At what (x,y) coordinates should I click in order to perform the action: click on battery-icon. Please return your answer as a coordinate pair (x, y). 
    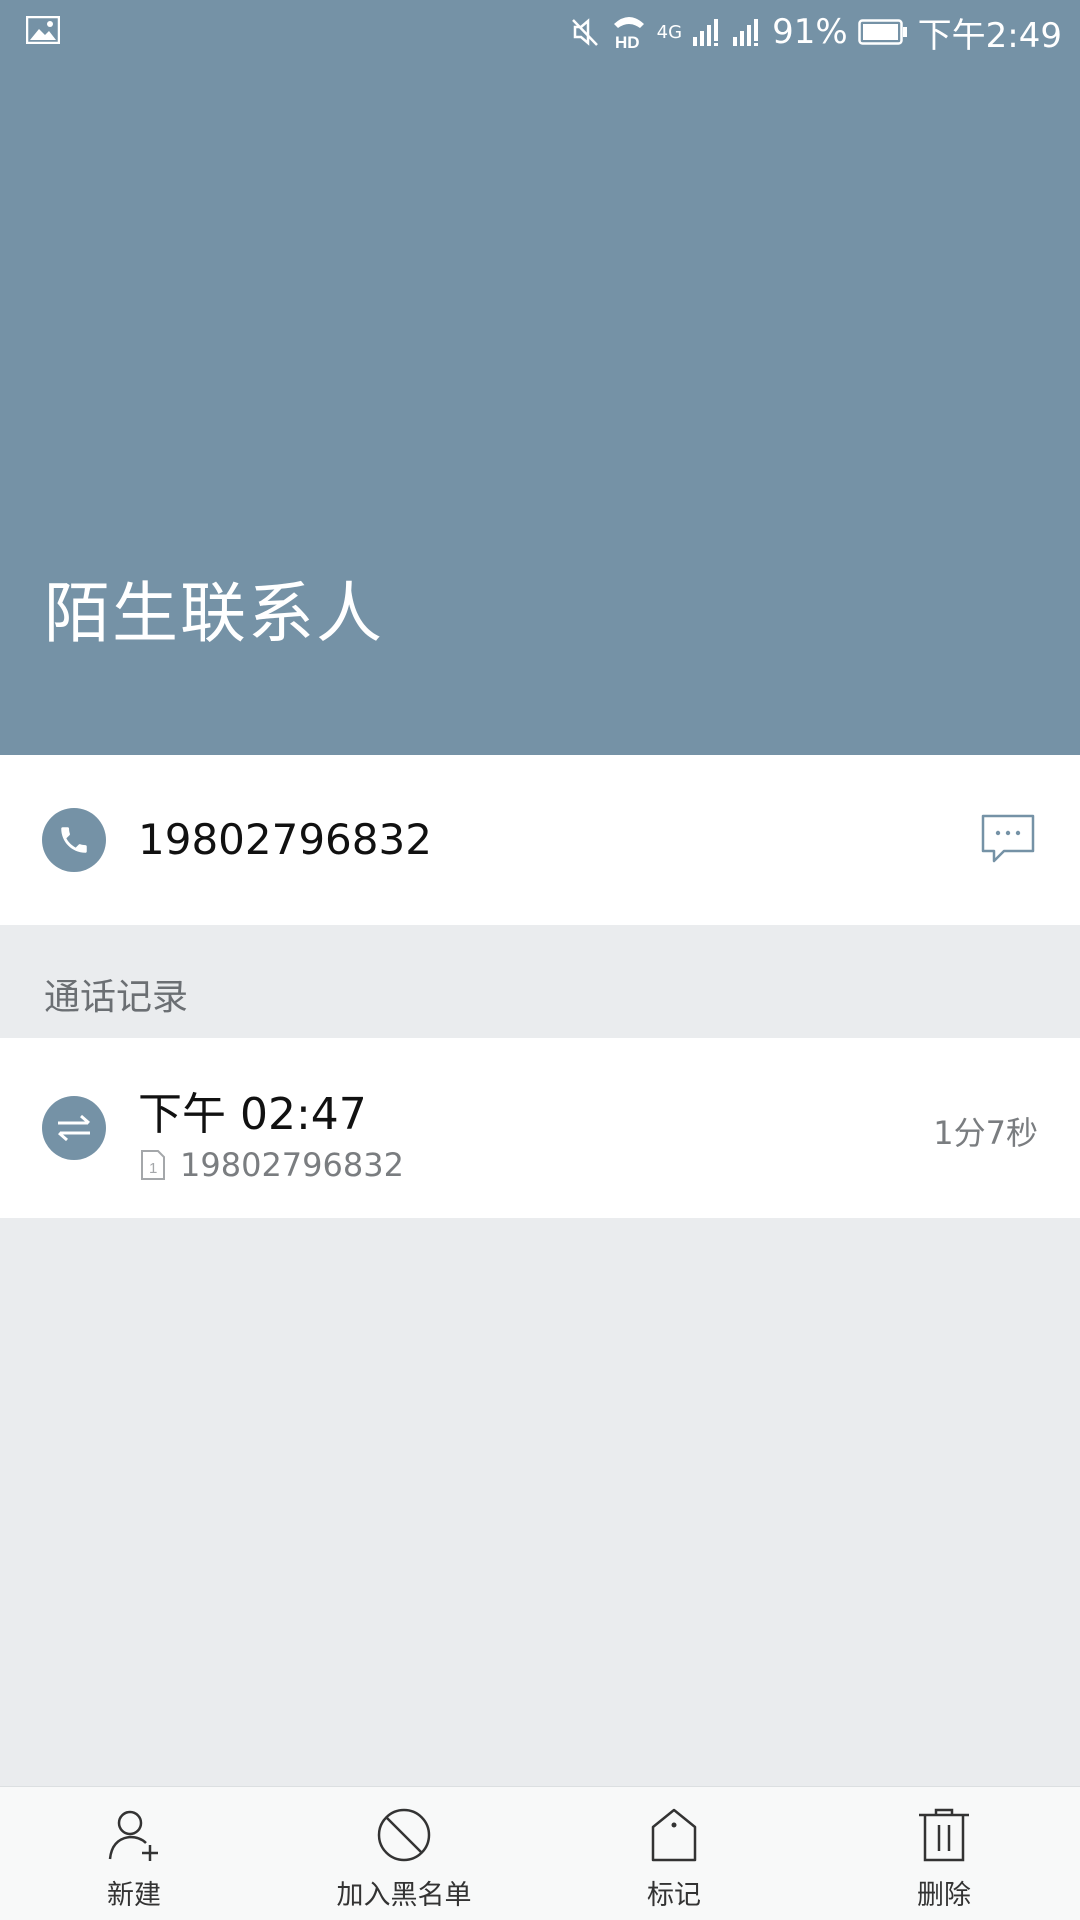
    Looking at the image, I should click on (882, 32).